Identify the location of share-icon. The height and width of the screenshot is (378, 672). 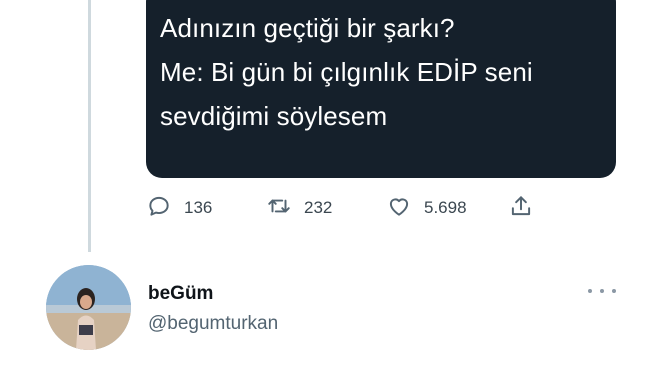
(521, 208).